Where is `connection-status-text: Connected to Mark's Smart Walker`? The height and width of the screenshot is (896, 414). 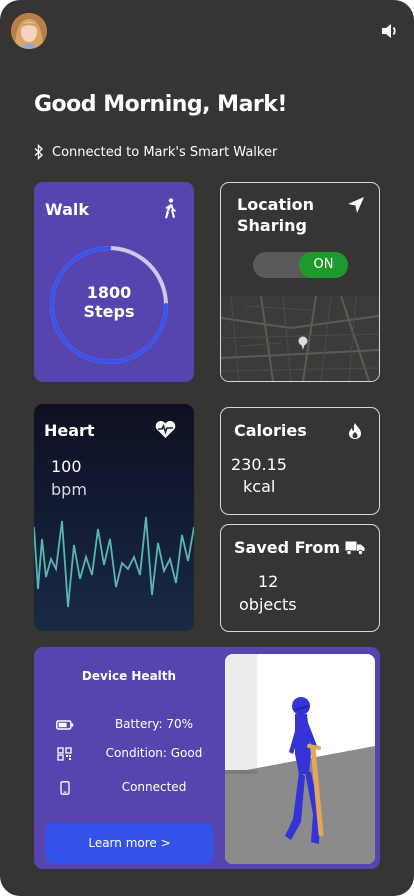
connection-status-text: Connected to Mark's Smart Walker is located at coordinates (165, 152).